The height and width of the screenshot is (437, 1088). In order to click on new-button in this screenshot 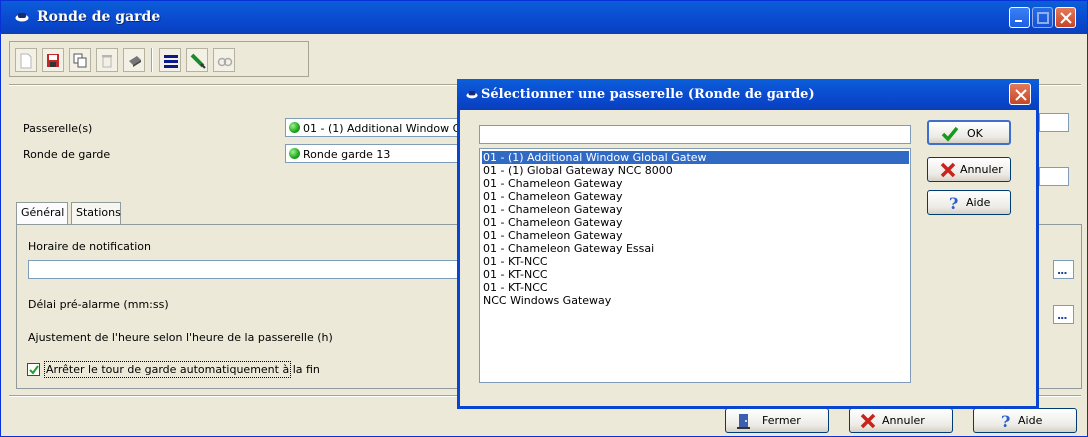, I will do `click(26, 60)`.